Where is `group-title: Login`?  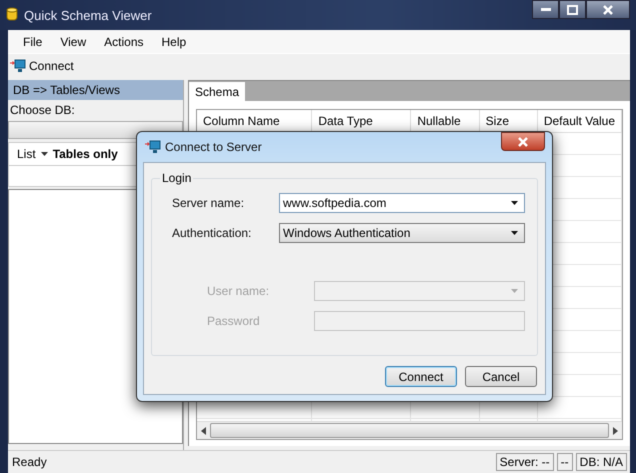 group-title: Login is located at coordinates (176, 178).